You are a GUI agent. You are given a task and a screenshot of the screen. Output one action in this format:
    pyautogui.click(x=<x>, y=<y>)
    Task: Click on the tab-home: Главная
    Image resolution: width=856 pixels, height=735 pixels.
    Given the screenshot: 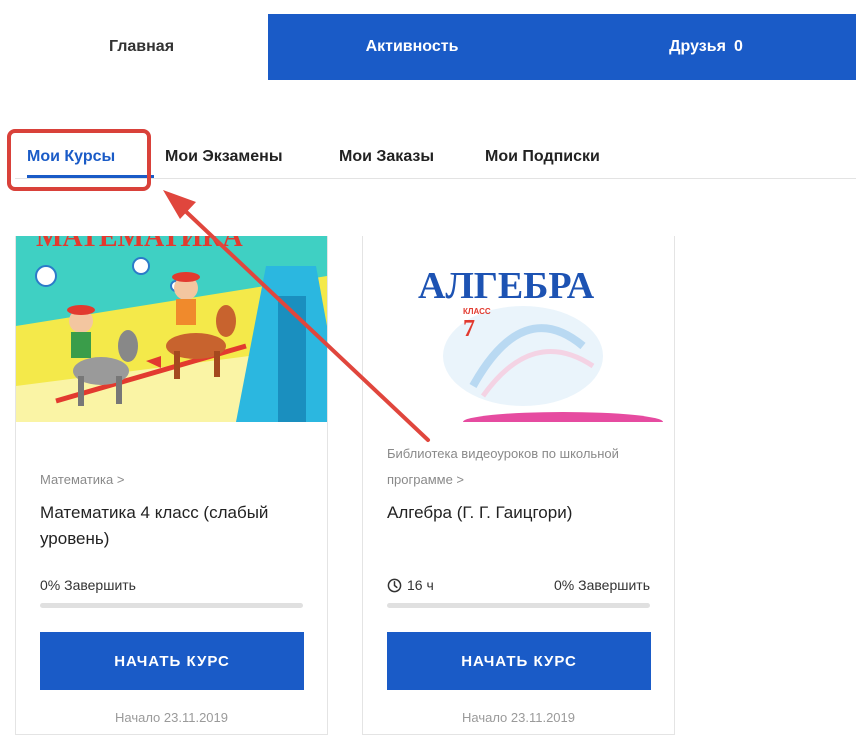 What is the action you would take?
    pyautogui.click(x=141, y=47)
    